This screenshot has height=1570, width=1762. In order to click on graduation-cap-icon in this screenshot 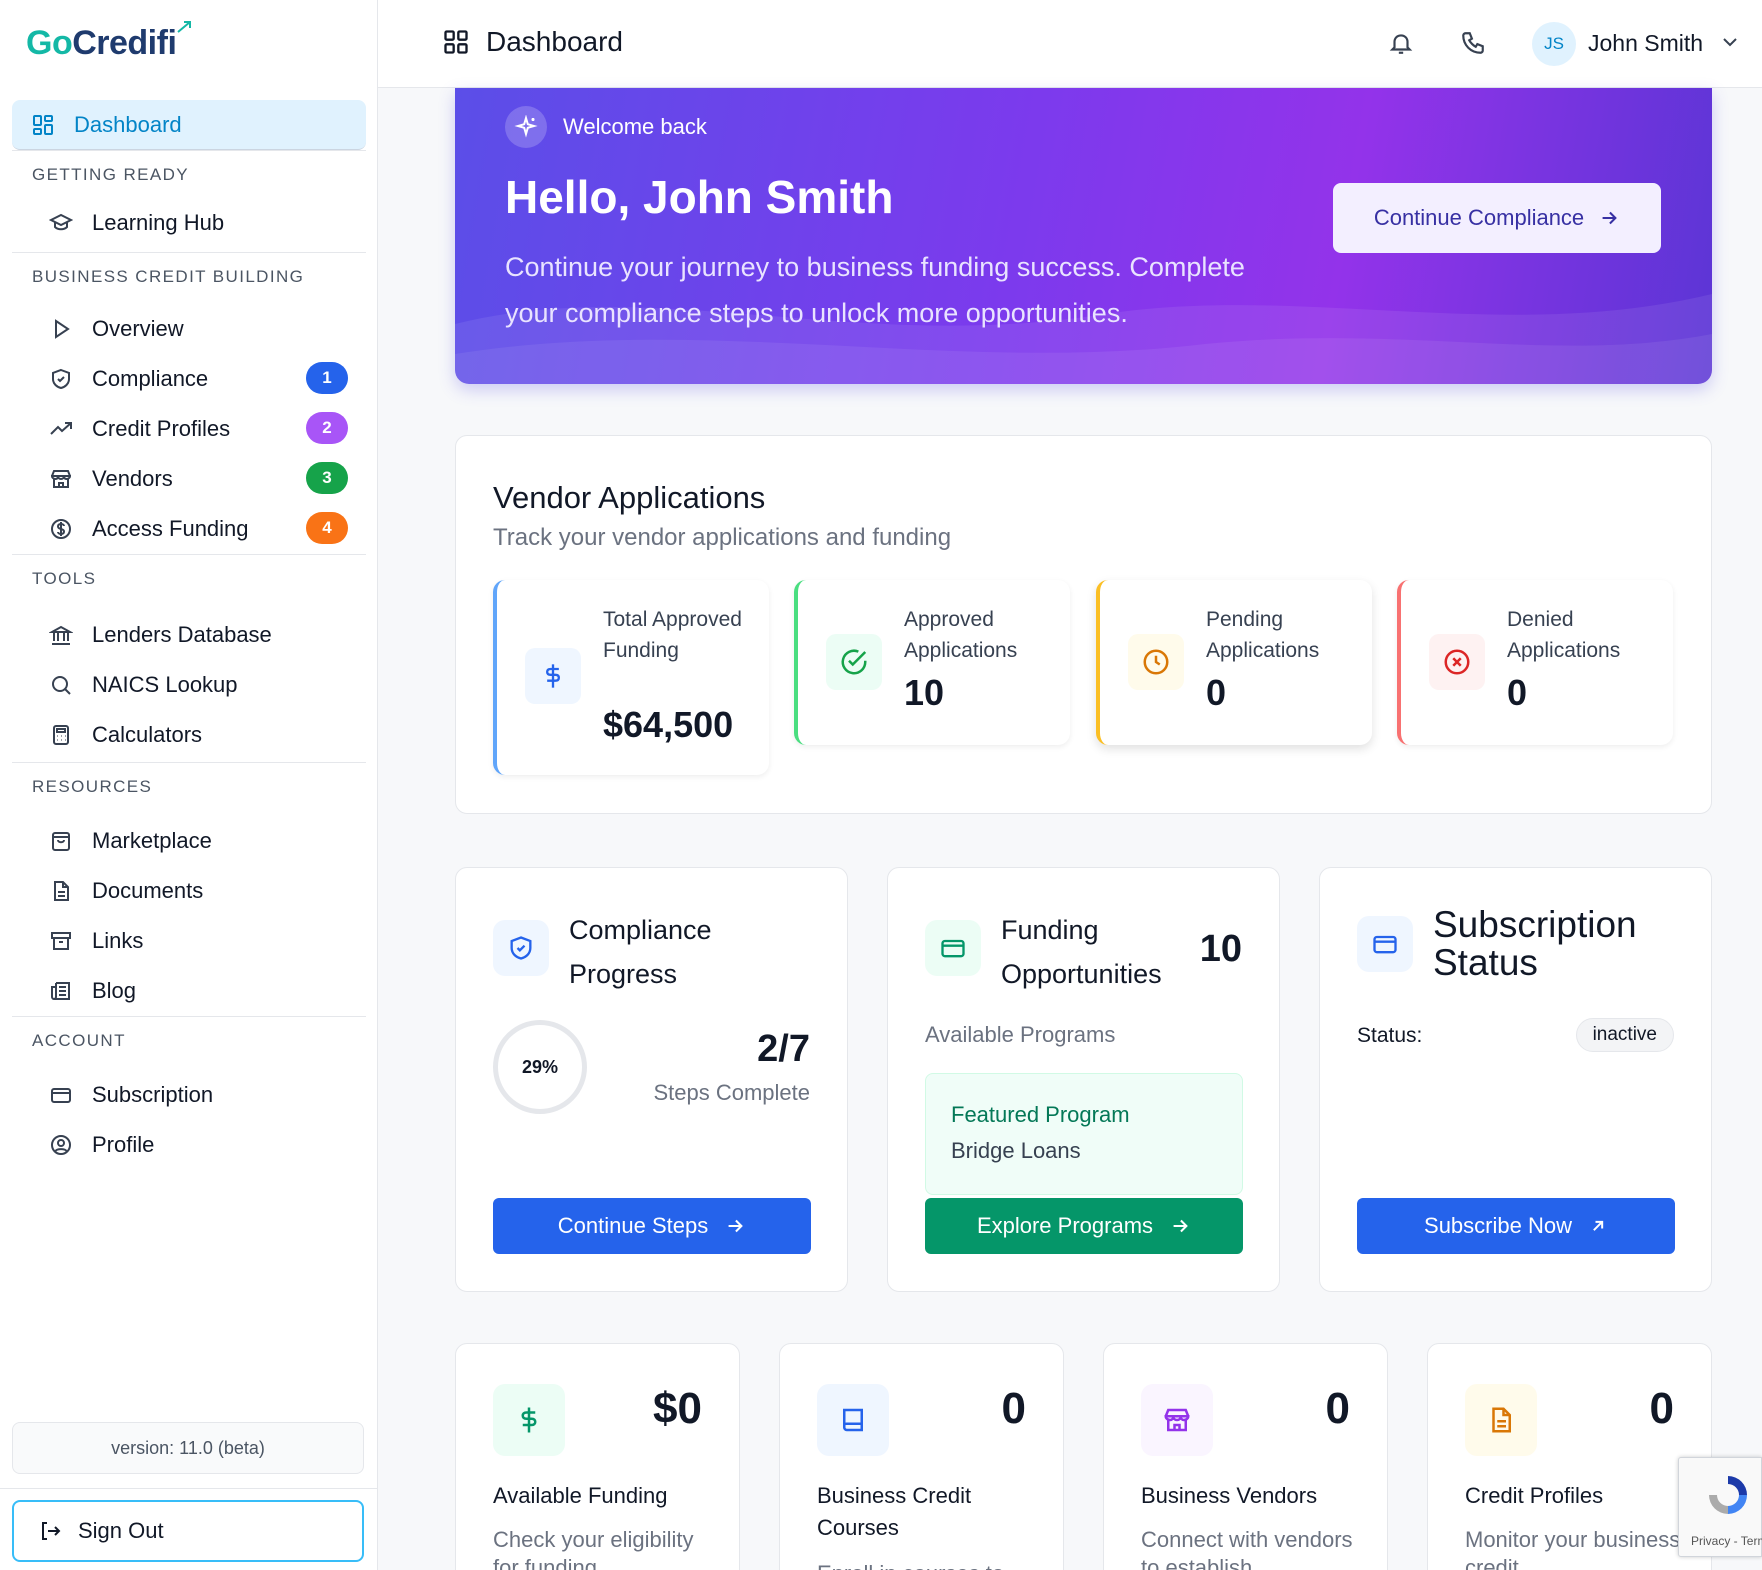, I will do `click(61, 223)`.